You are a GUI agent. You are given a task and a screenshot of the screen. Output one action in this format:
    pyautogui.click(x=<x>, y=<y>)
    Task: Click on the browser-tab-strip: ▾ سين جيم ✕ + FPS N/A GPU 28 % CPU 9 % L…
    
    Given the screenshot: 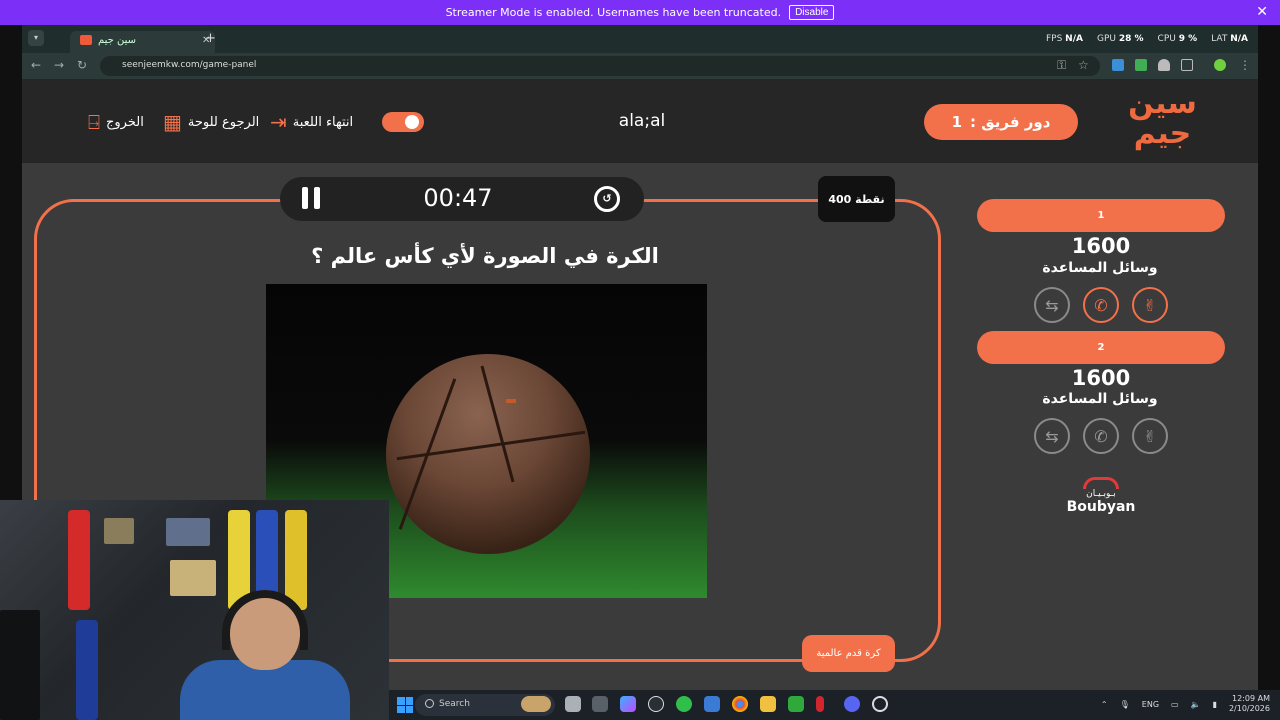 What is the action you would take?
    pyautogui.click(x=640, y=39)
    